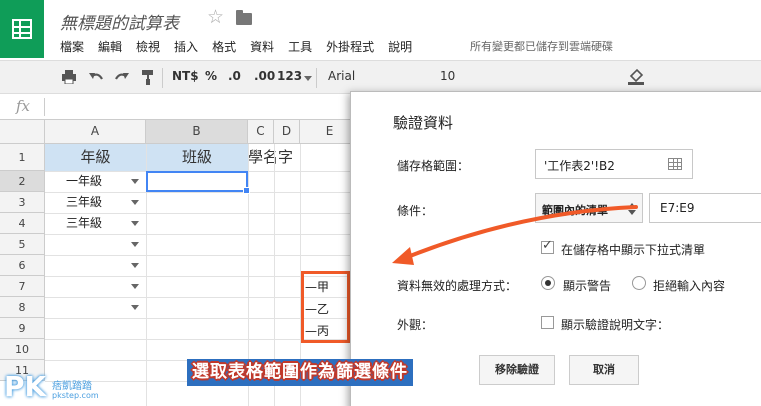  What do you see at coordinates (261, 132) in the screenshot?
I see `column-header-c: C` at bounding box center [261, 132].